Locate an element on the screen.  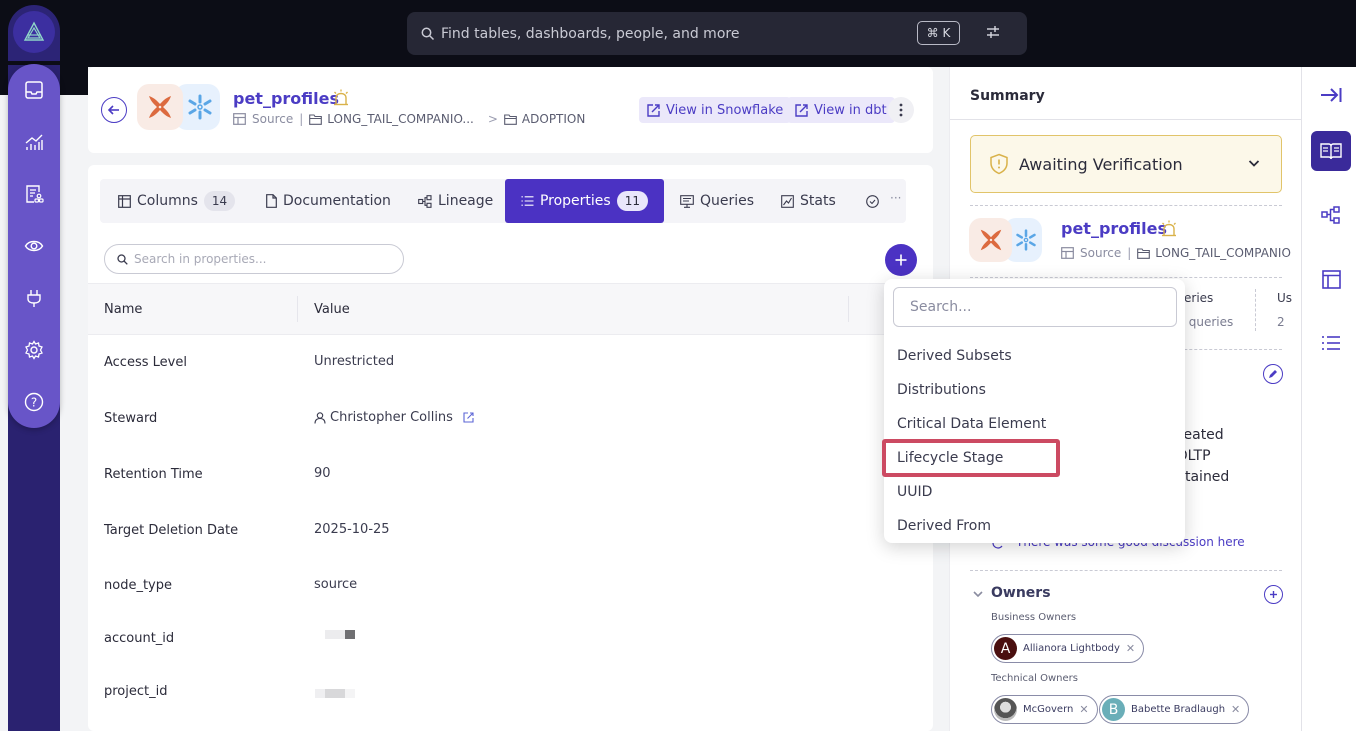
edit-description-button is located at coordinates (1273, 374).